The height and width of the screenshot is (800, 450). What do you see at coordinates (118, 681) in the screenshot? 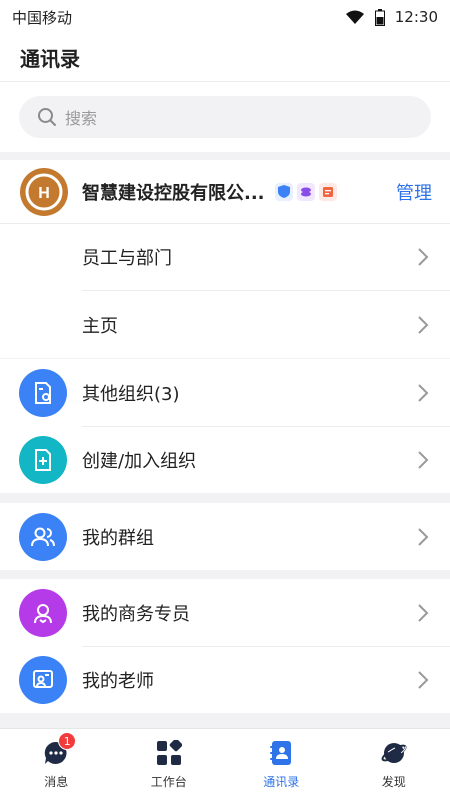
I see `list-item-label: 我的老师` at bounding box center [118, 681].